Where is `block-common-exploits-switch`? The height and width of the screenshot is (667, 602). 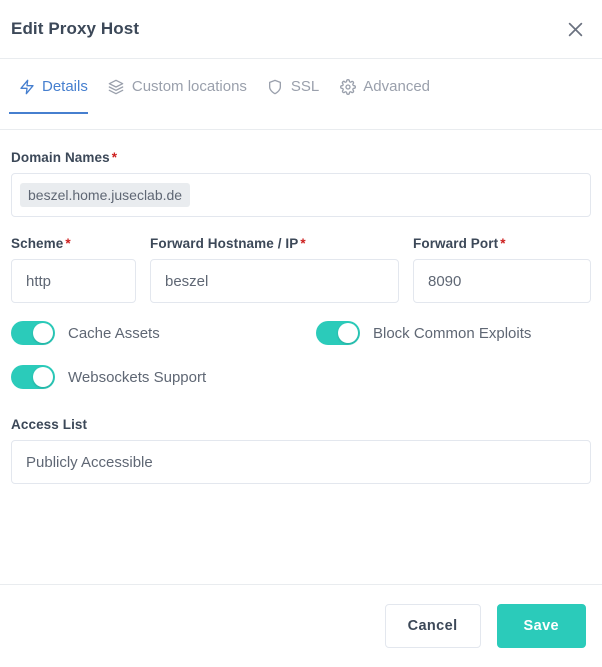 block-common-exploits-switch is located at coordinates (338, 333).